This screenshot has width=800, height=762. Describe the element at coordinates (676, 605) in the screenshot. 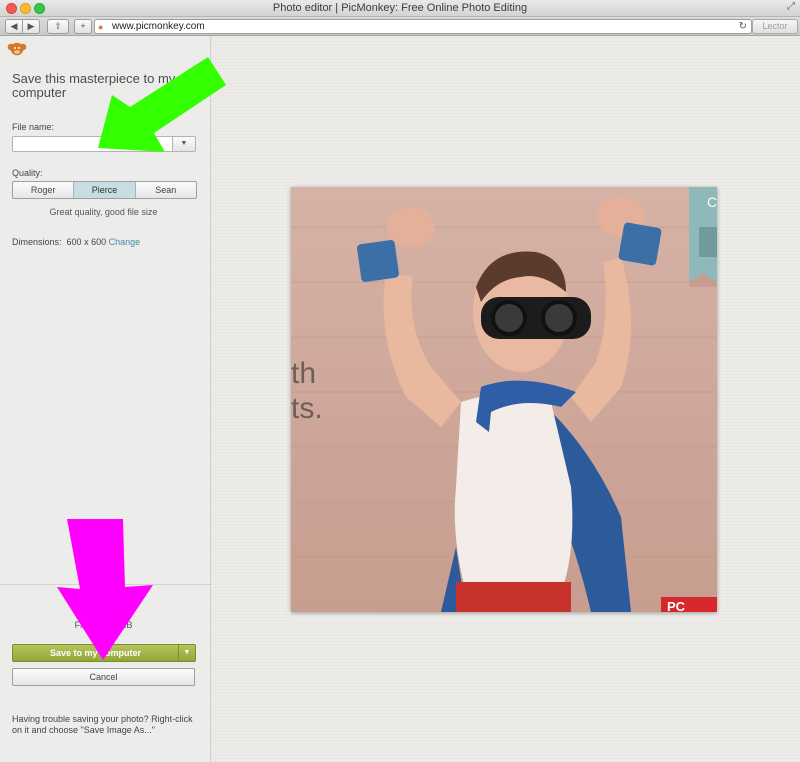

I see `photo-corner-label: PC` at that location.